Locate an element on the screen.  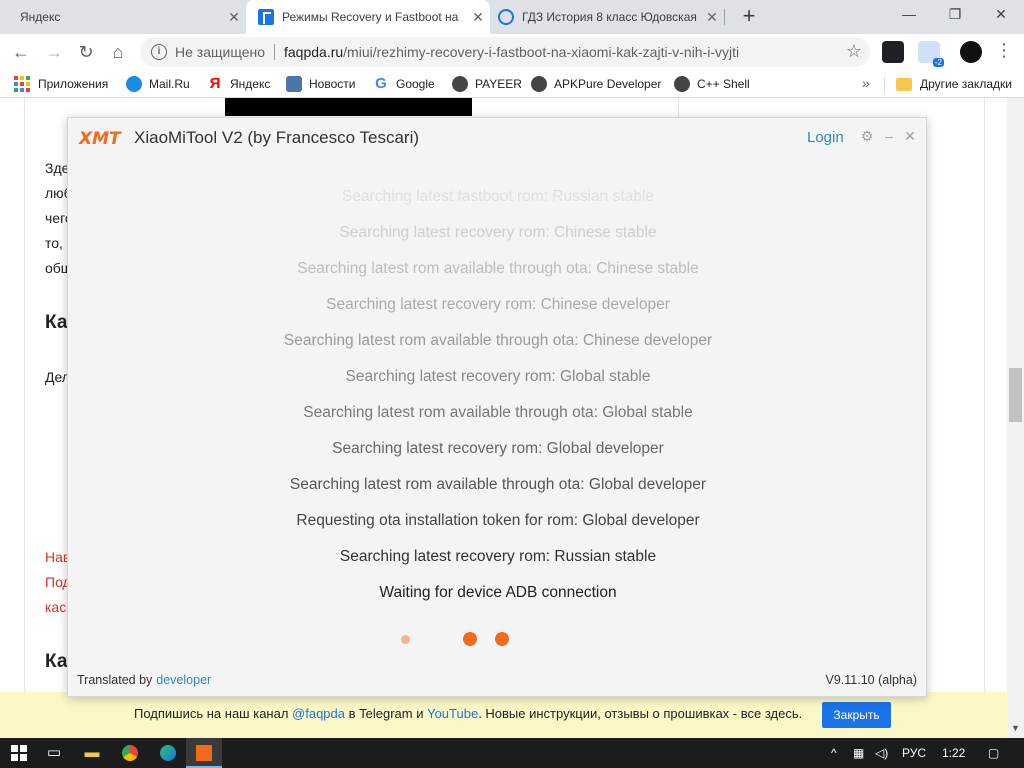
tab-yandex: Яндекс ✕ is located at coordinates (123, 17).